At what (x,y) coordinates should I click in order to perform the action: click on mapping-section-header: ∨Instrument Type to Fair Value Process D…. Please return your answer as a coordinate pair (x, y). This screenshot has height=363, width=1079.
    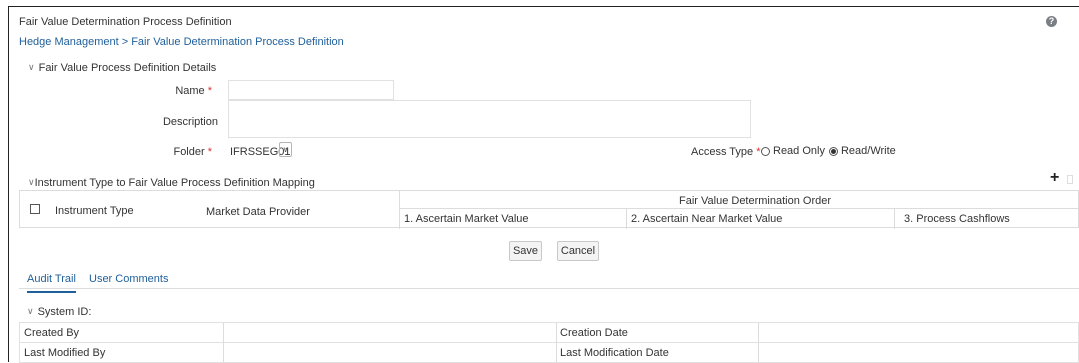
    Looking at the image, I should click on (171, 183).